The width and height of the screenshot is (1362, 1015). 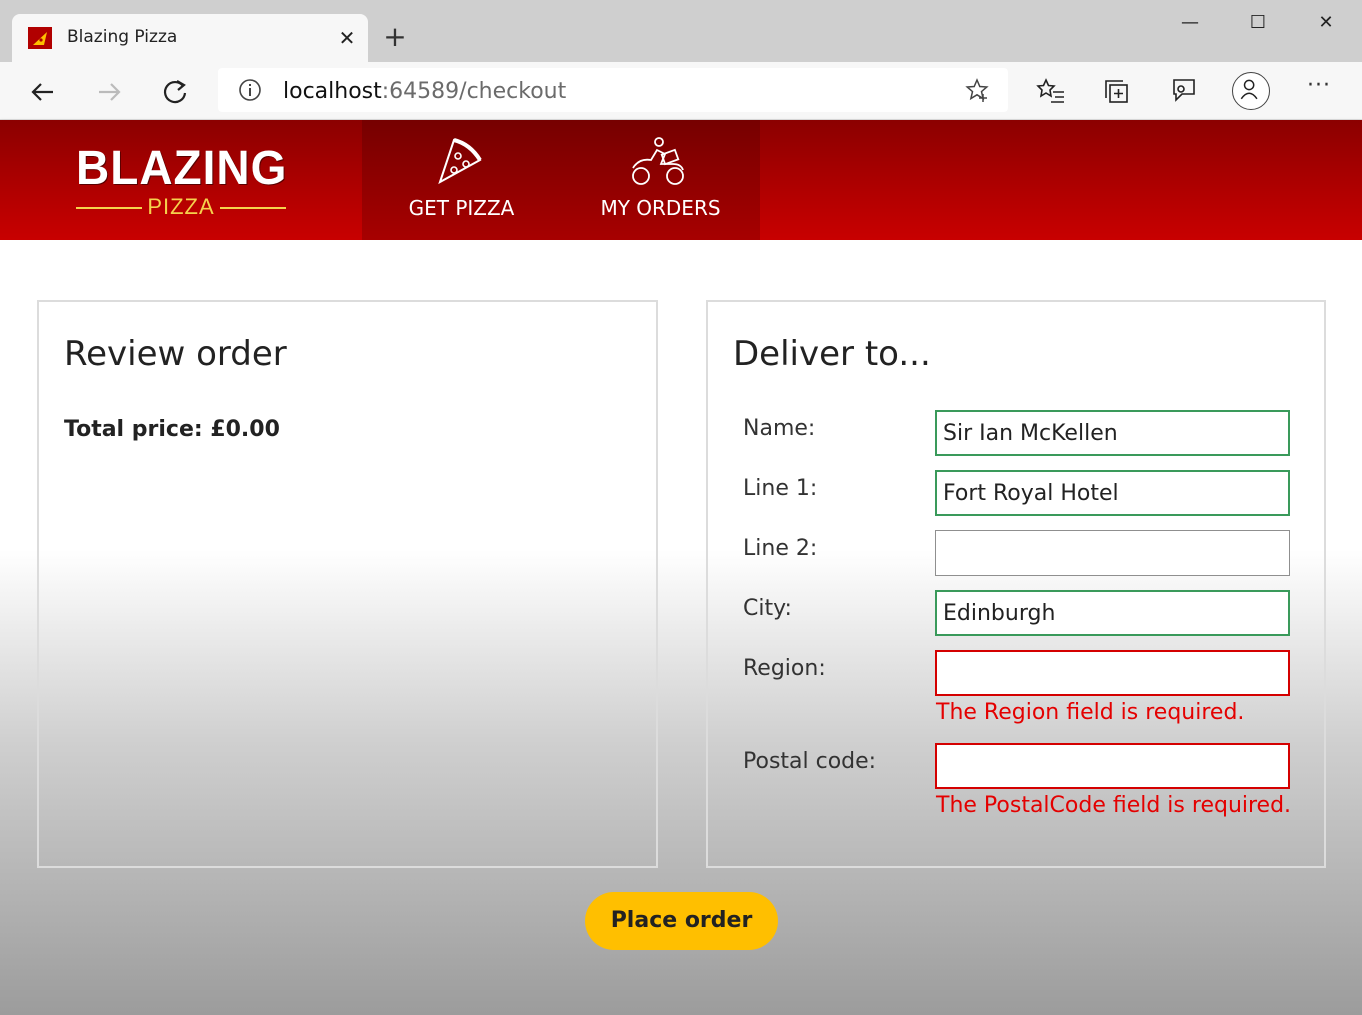 What do you see at coordinates (460, 161) in the screenshot?
I see `pizza-slice-icon` at bounding box center [460, 161].